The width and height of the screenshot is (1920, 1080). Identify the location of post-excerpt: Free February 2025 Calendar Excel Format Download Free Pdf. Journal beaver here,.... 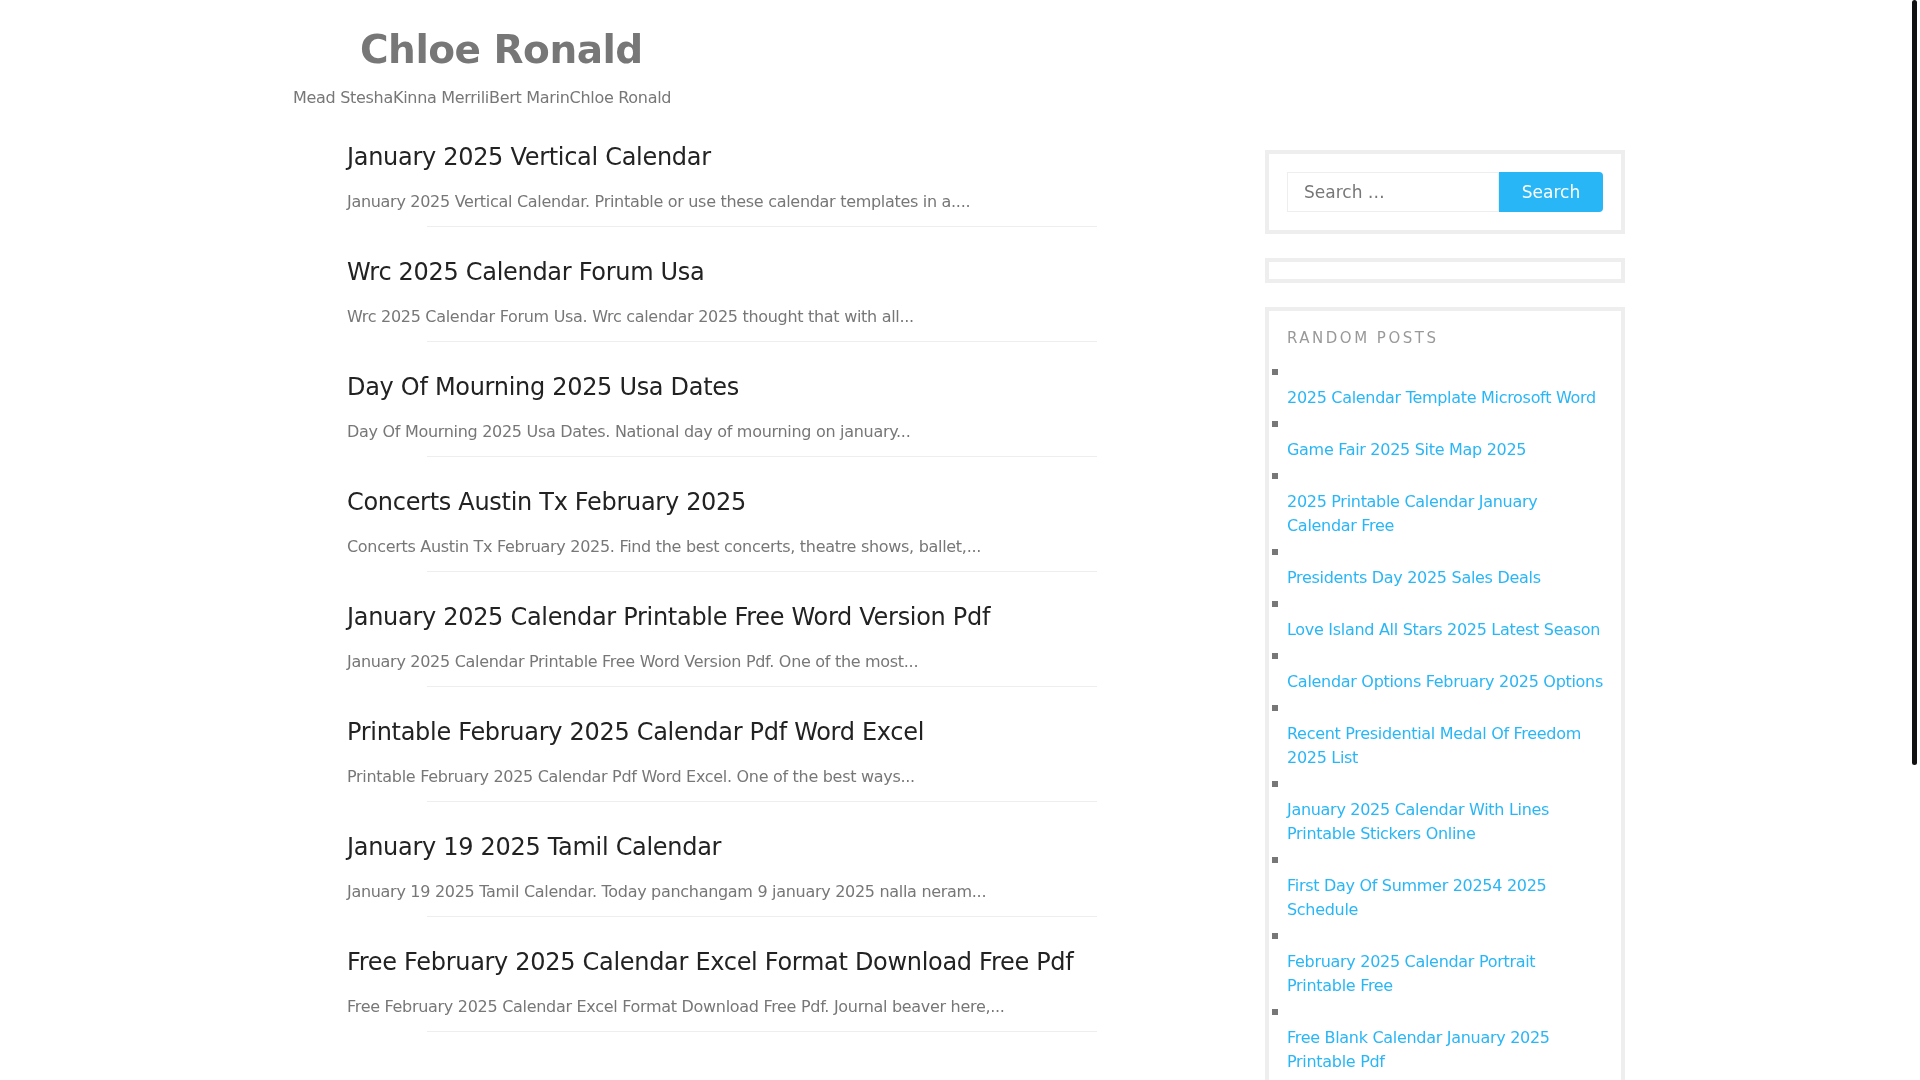
(676, 1007).